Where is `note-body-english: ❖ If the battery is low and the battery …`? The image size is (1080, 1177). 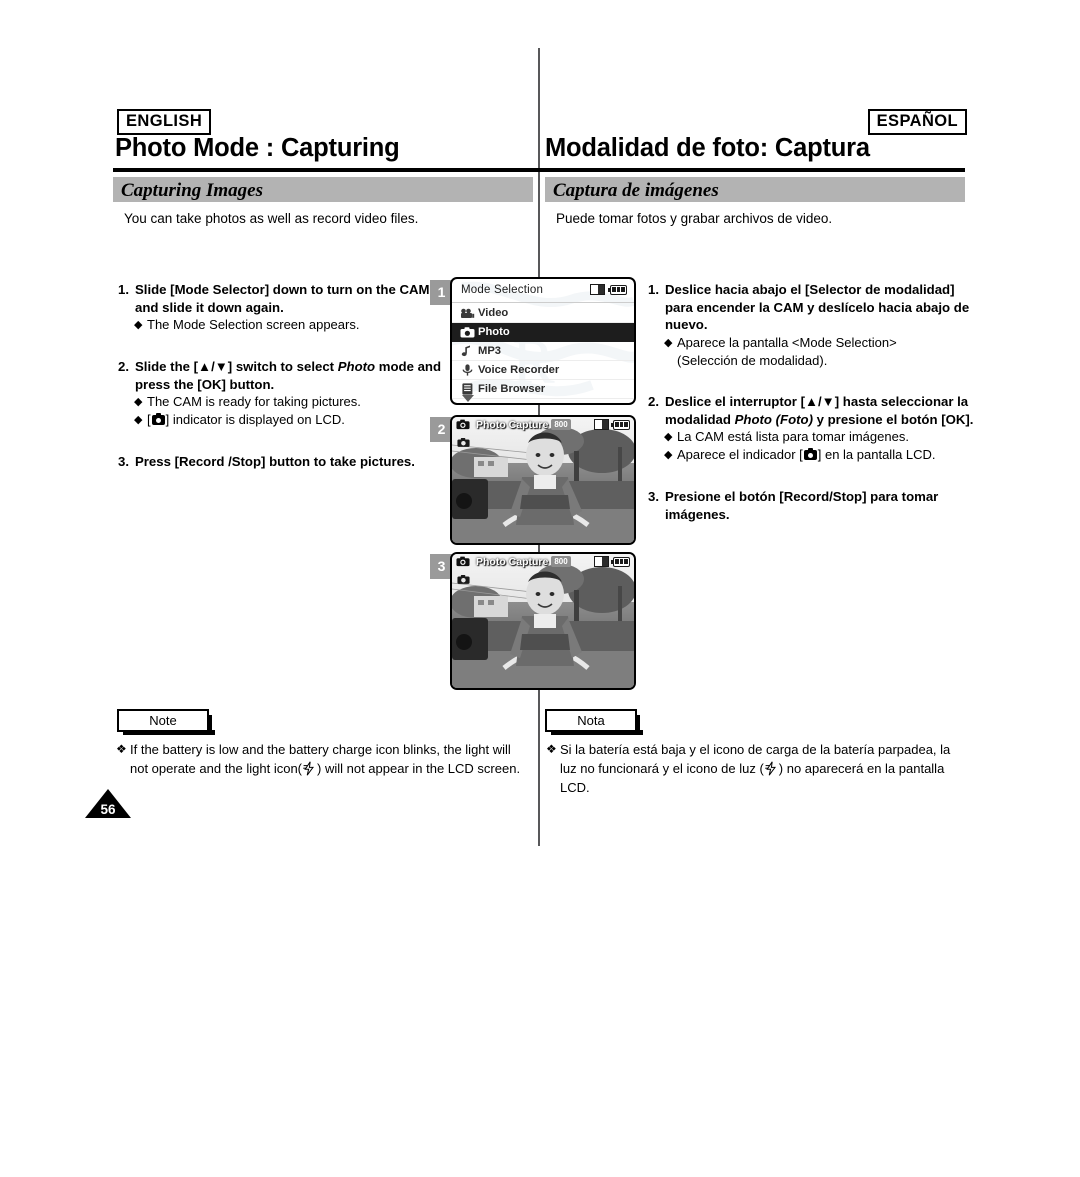
note-body-english: ❖ If the battery is low and the battery … is located at coordinates (323, 759).